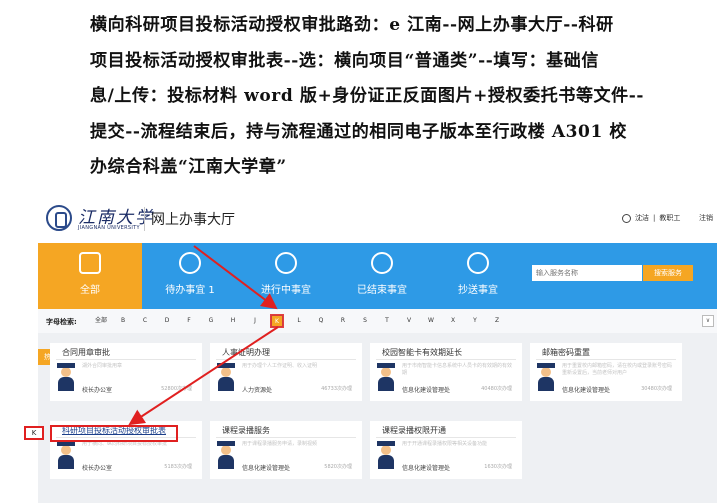  I want to click on service-card: 课程录播服务 用于课程录播服务申请，录制视频 信息化建设管理处 5820次办理, so click(286, 450).